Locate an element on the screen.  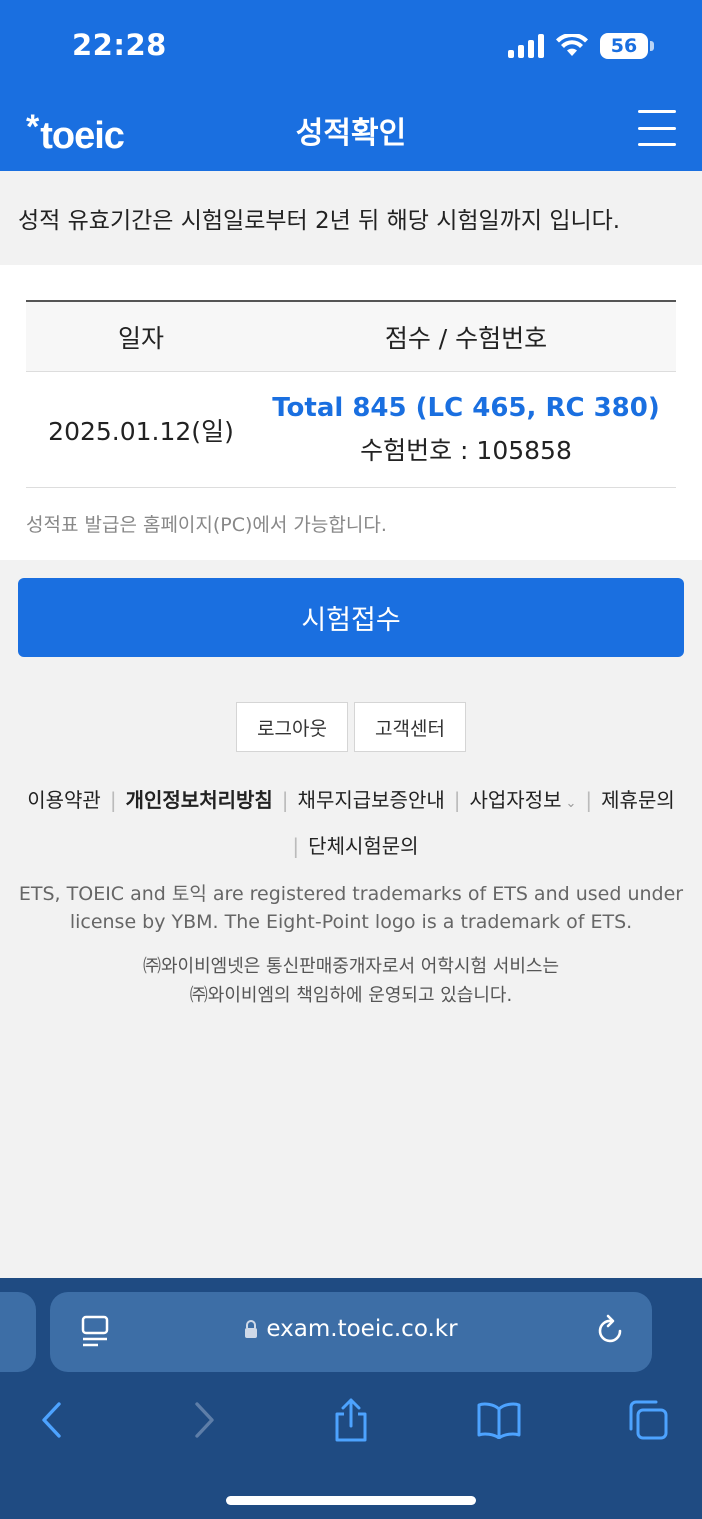
share-icon is located at coordinates (351, 1420).